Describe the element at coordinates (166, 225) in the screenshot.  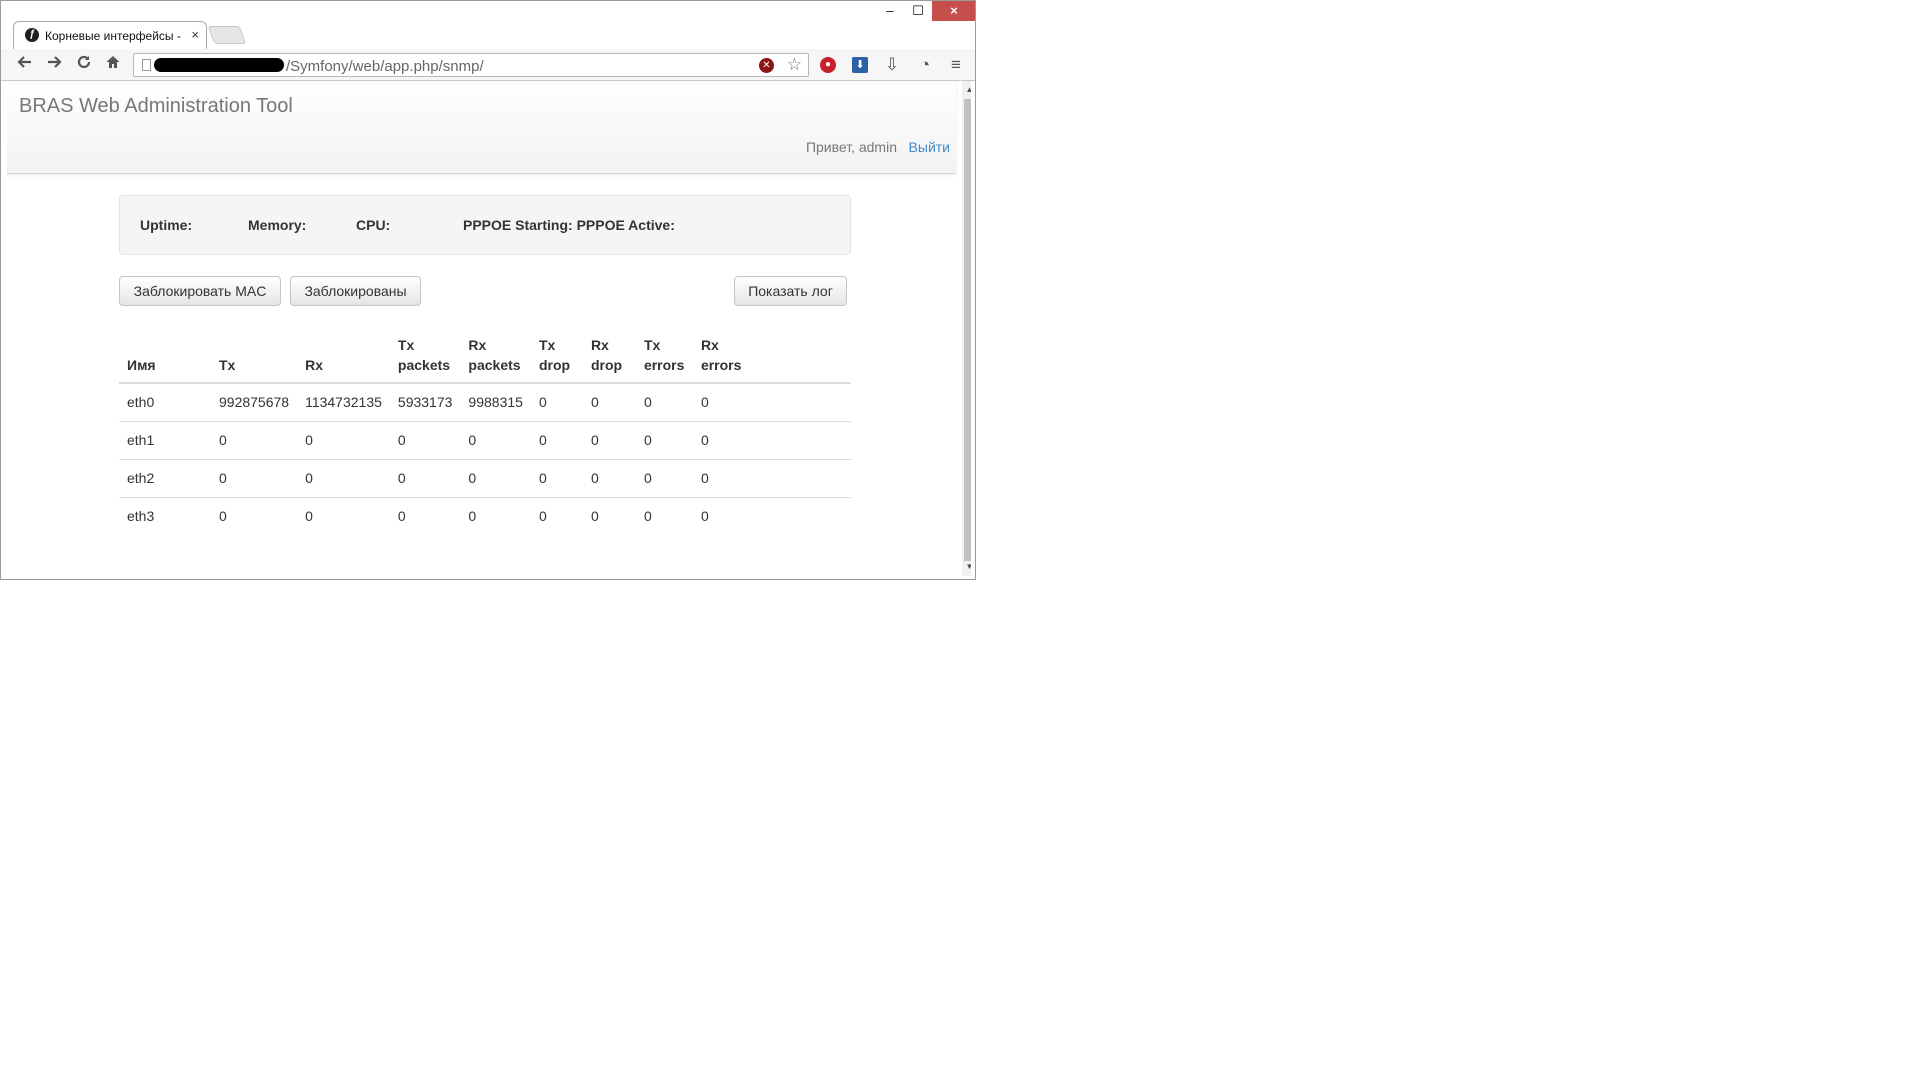
I see `uptime-label: Uptime:` at that location.